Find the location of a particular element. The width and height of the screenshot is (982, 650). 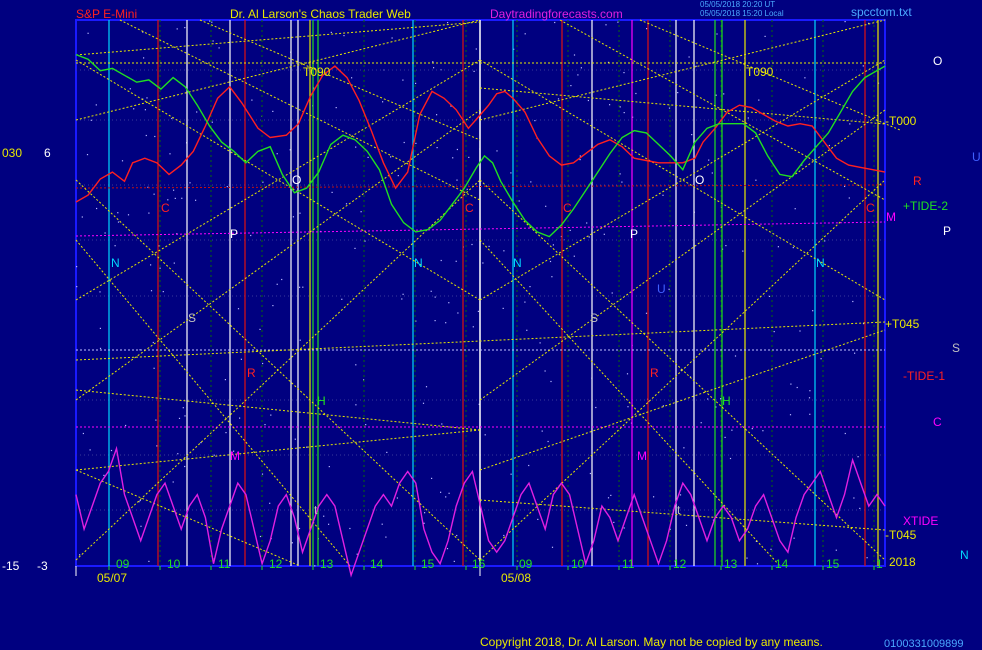

mark-u: U is located at coordinates (661, 289).